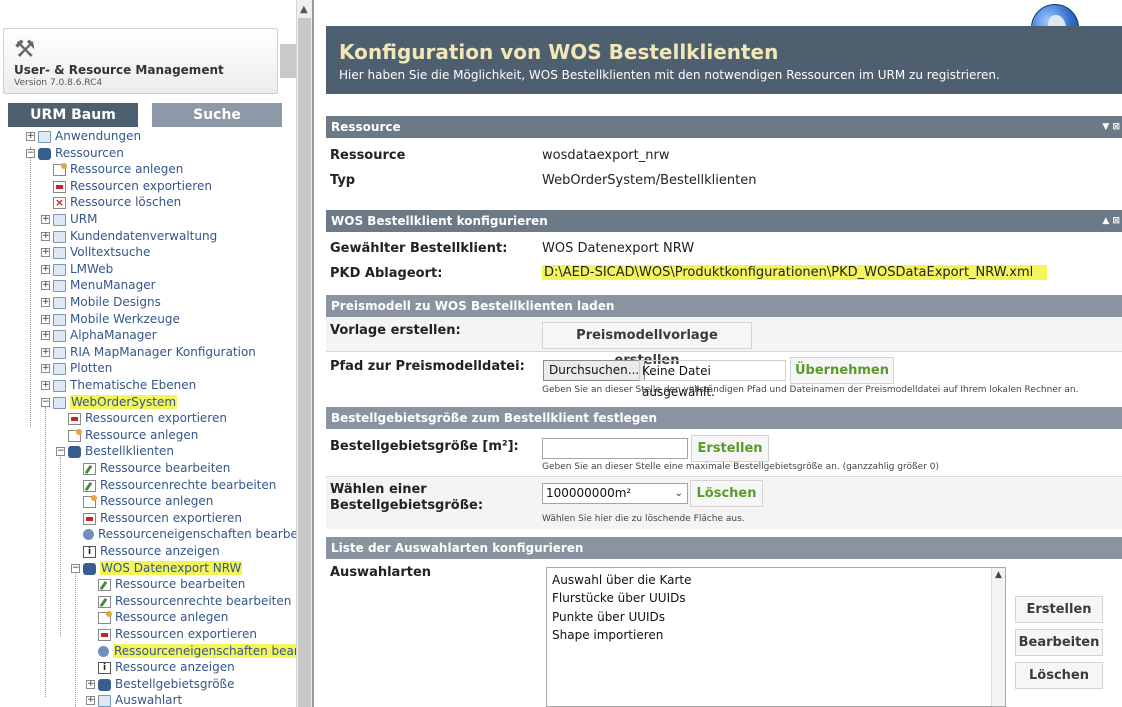  What do you see at coordinates (180, 584) in the screenshot?
I see `tree-node-label: Ressource bearbeiten` at bounding box center [180, 584].